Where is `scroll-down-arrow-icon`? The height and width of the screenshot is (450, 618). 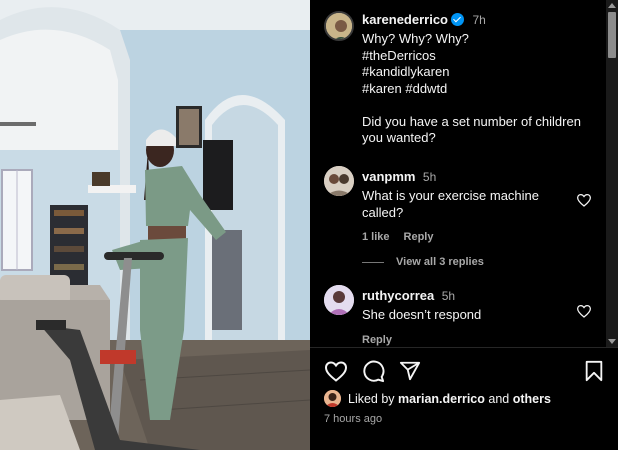
scroll-down-arrow-icon is located at coordinates (612, 341).